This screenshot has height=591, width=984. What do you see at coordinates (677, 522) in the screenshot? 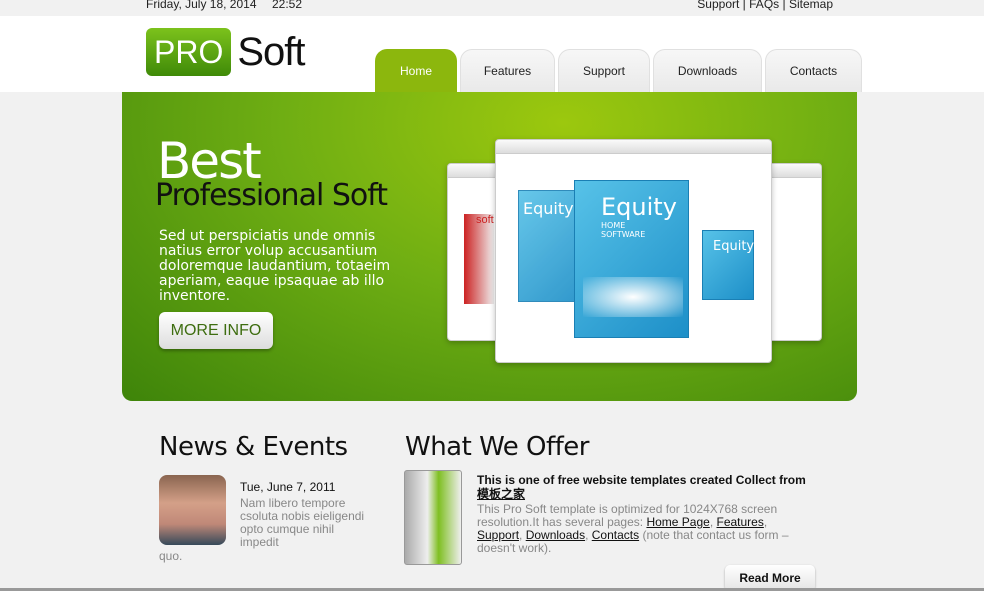
I see `link-home-page: Home Page` at bounding box center [677, 522].